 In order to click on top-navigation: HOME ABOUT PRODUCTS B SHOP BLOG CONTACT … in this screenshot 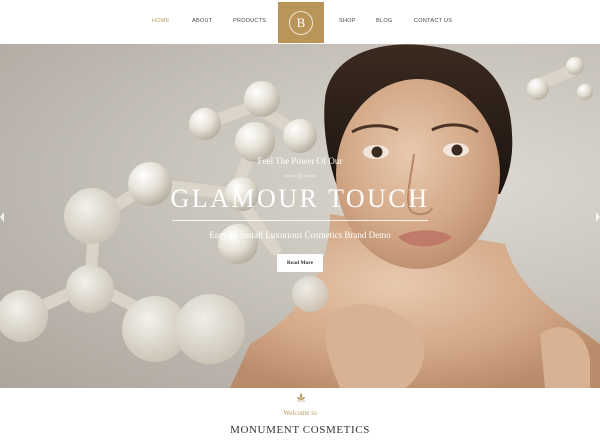, I will do `click(300, 22)`.